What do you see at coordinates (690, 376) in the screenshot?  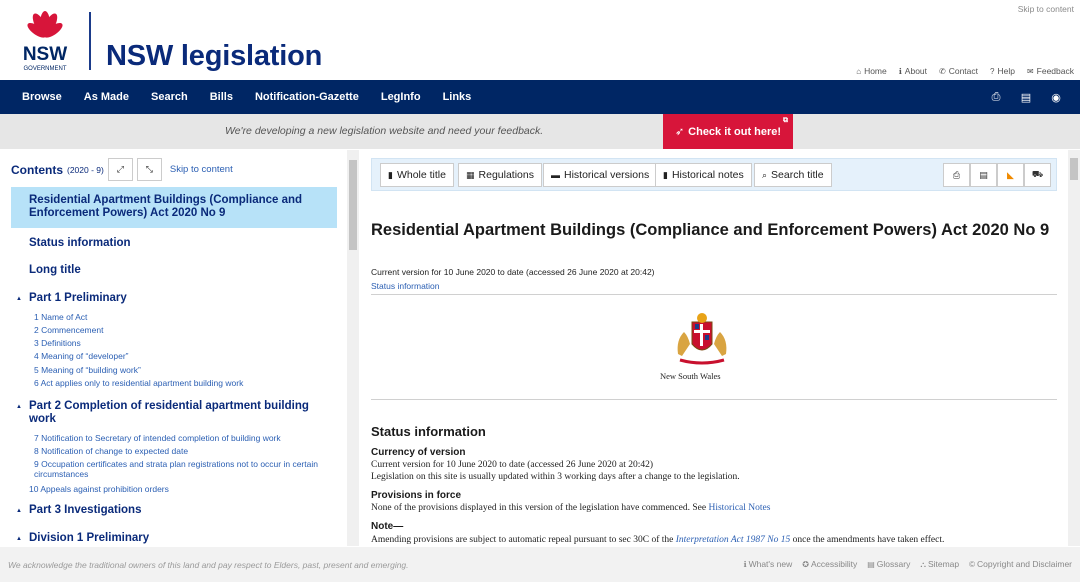 I see `coat-of-arms-caption: New South Wales` at bounding box center [690, 376].